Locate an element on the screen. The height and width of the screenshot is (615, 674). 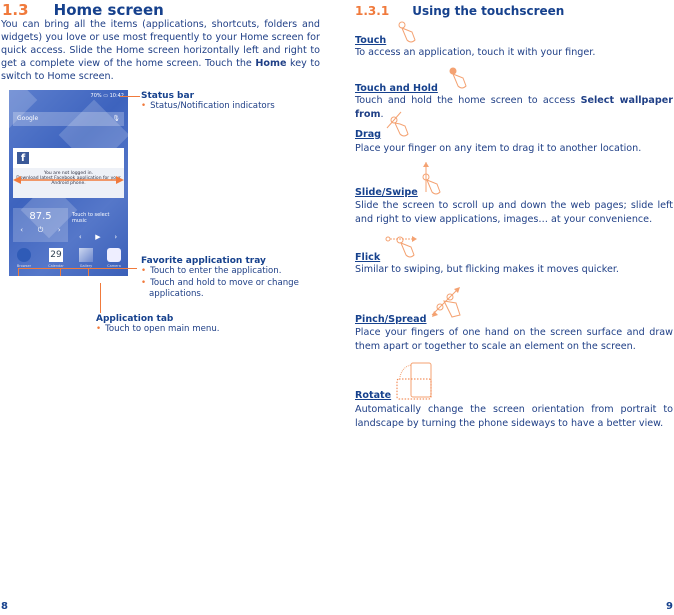
gesture-flick: Flick is located at coordinates (386, 250).